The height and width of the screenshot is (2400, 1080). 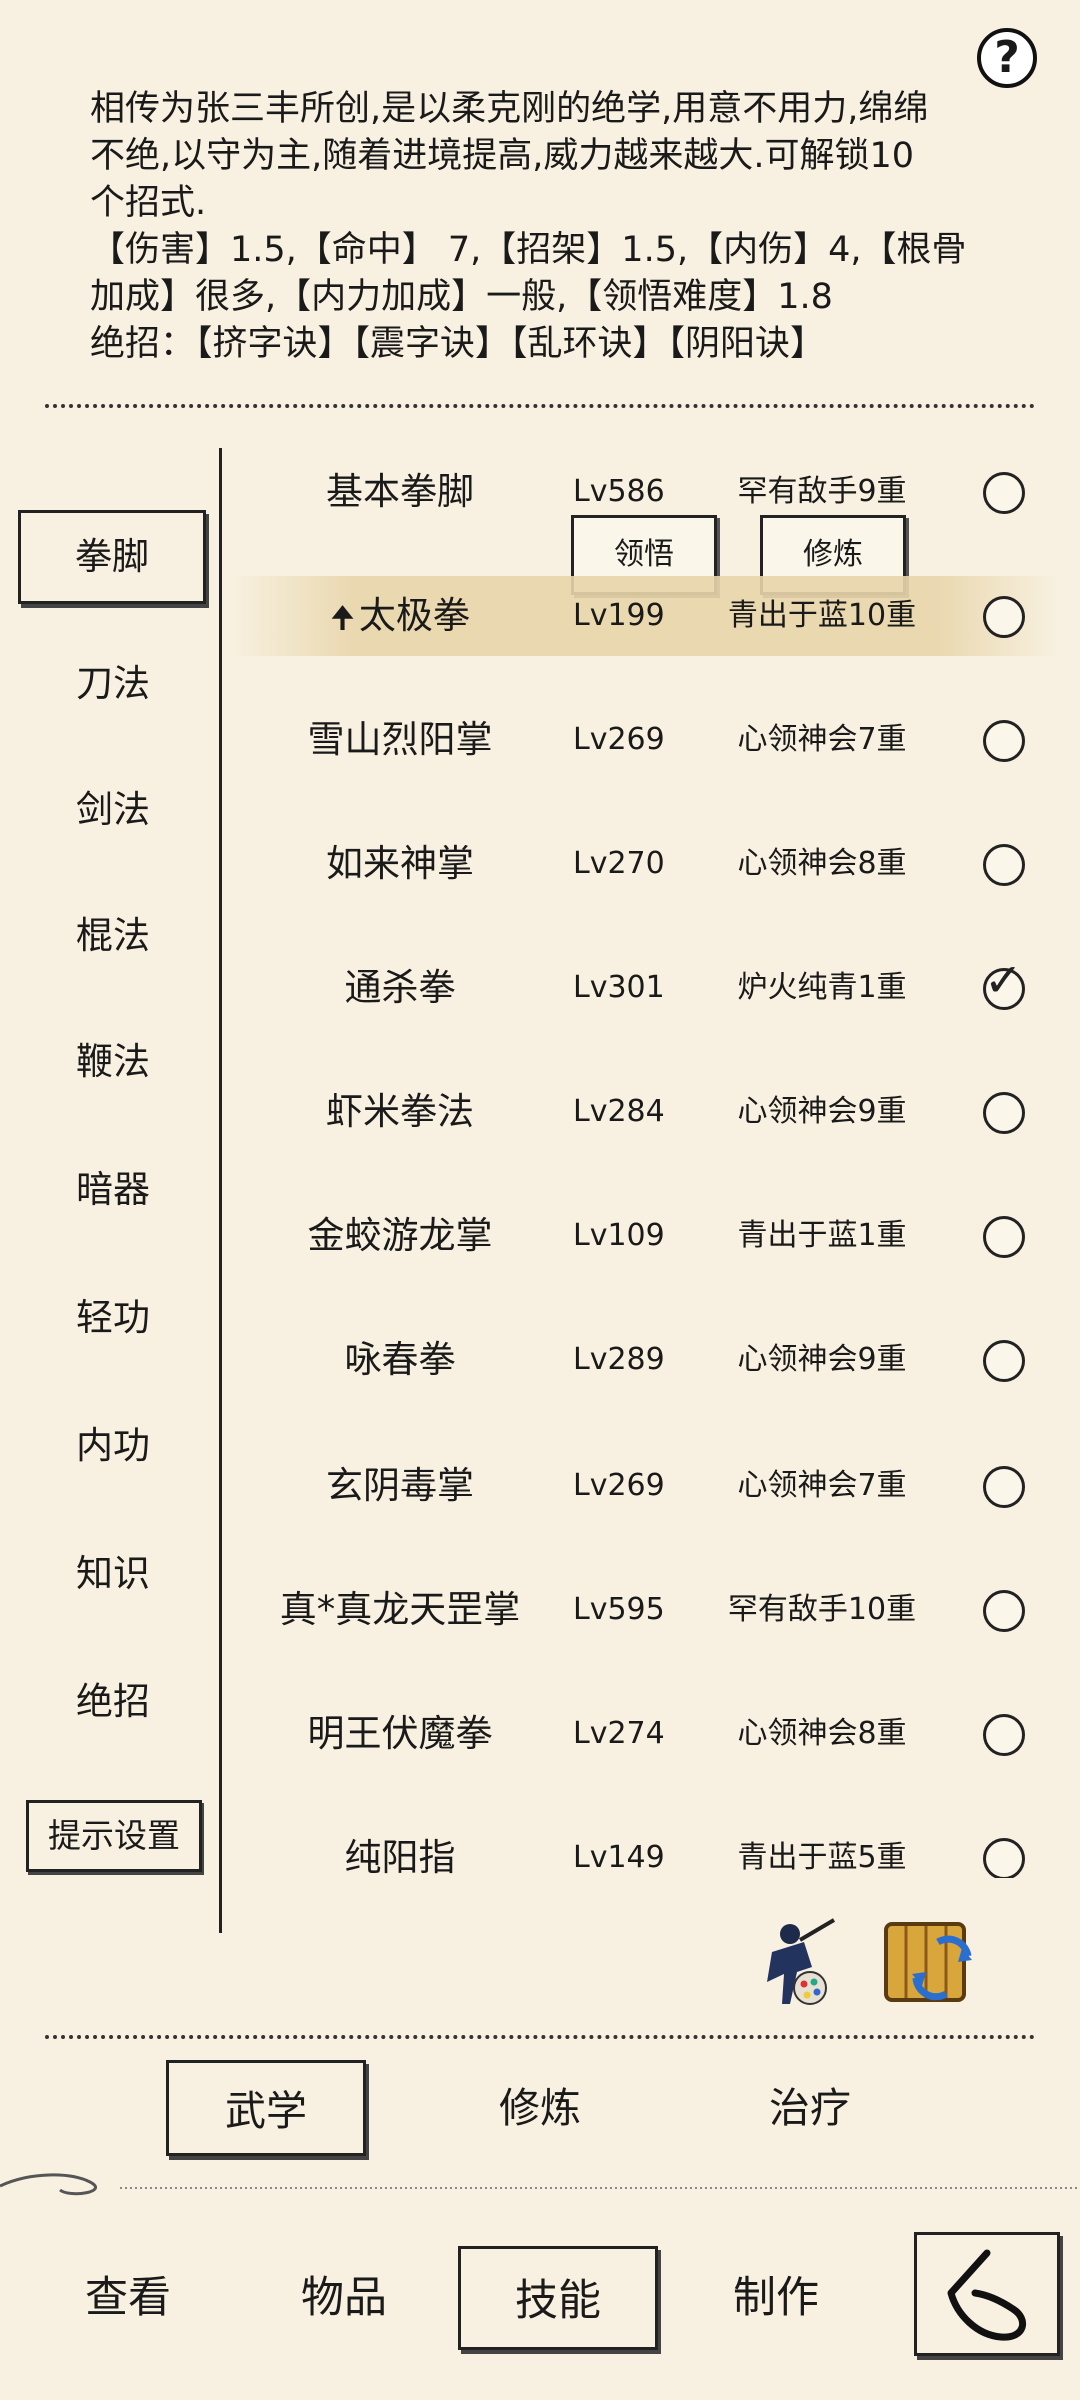 I want to click on column-divider, so click(x=220, y=1190).